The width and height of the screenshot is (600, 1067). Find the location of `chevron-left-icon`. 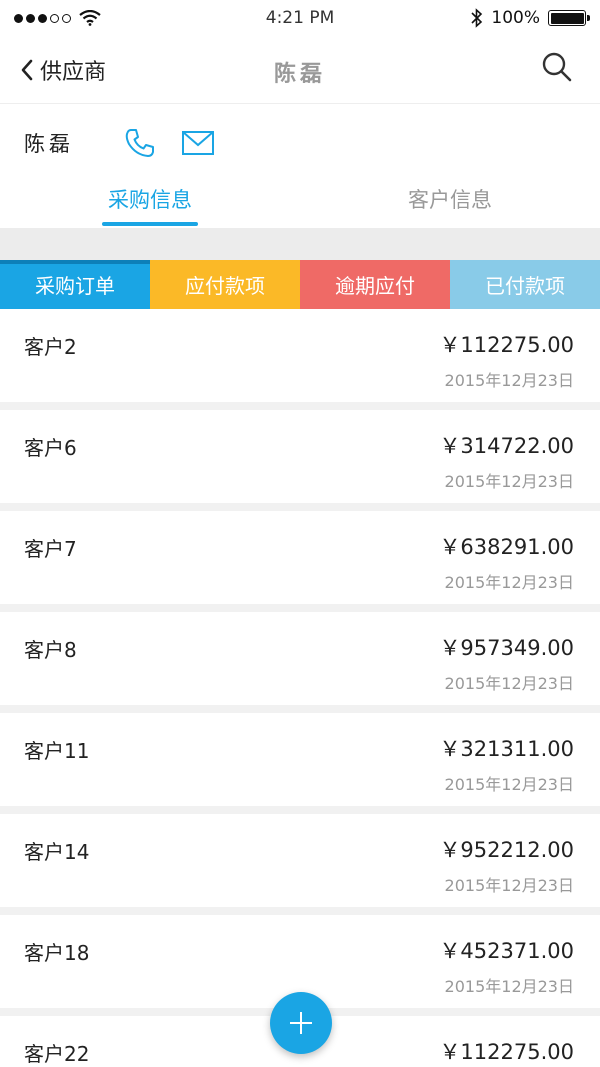

chevron-left-icon is located at coordinates (27, 70).